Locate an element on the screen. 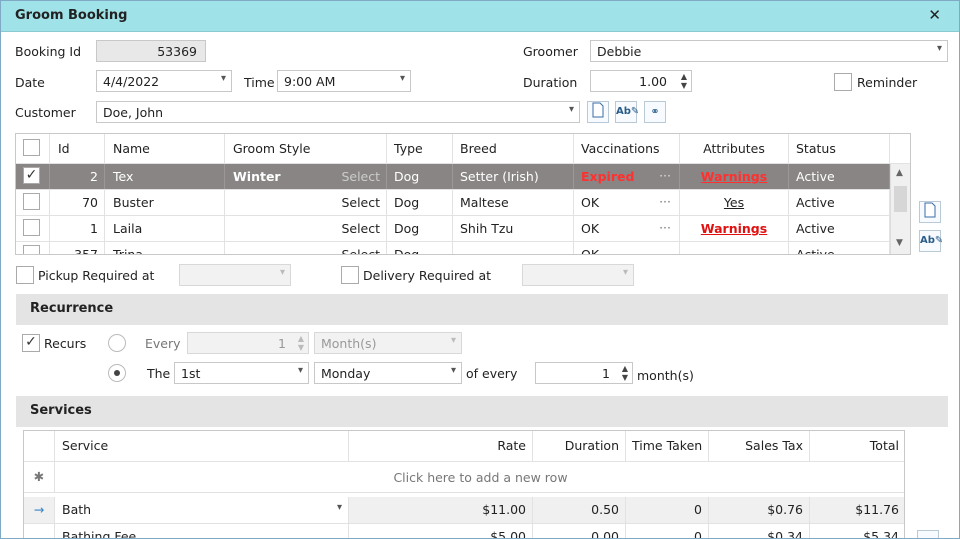  row-checkbox: ✓ is located at coordinates (31, 175).